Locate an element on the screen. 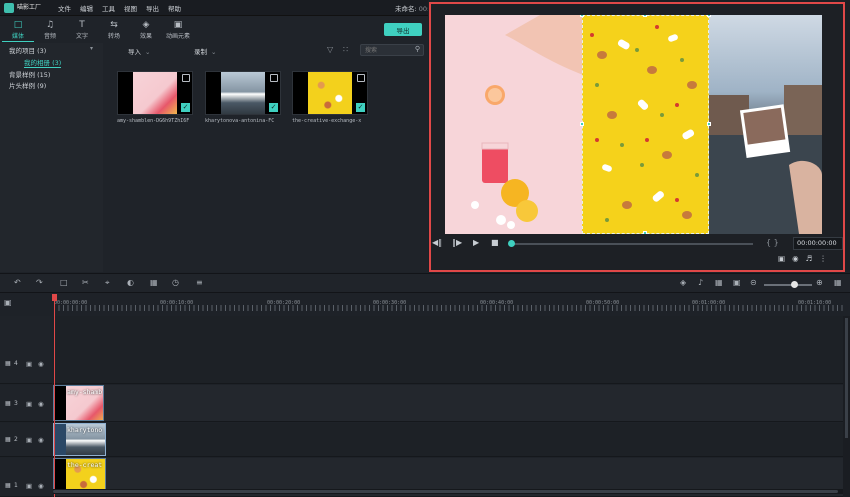  tab-transition: ⇆ 转场 is located at coordinates (114, 29).